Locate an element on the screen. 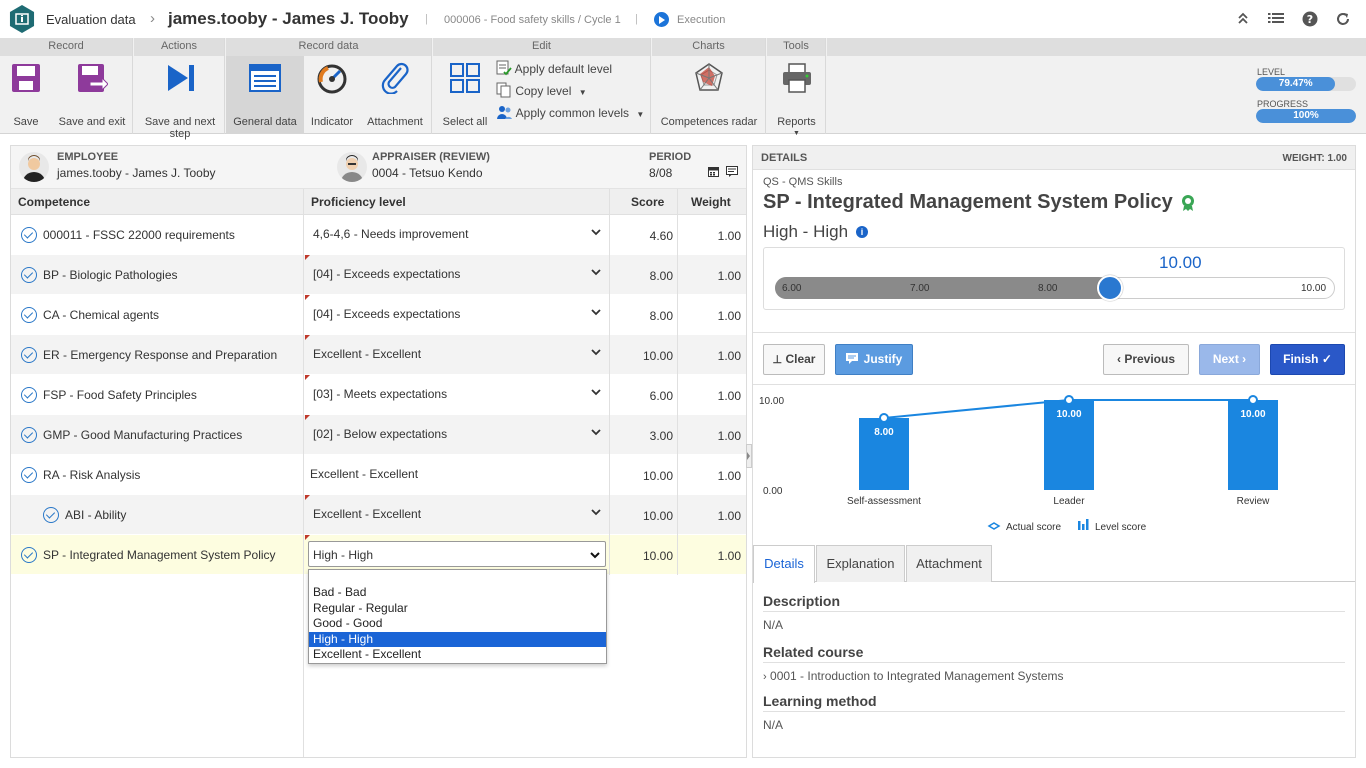  apply-common-levels-button: Apply common levels ▼ is located at coordinates (570, 113).